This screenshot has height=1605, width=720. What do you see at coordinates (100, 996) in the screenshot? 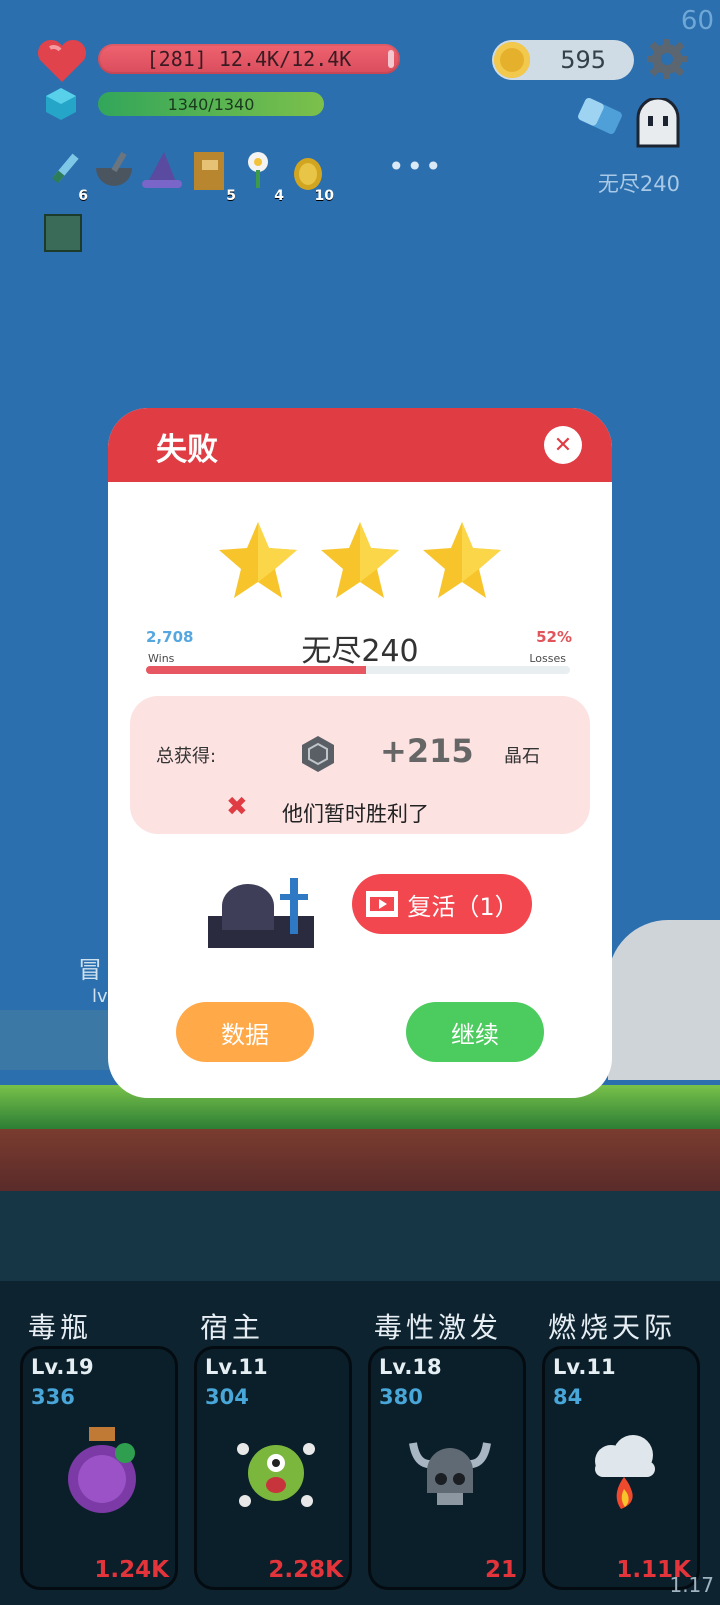
I see `background-sub-label: lv` at bounding box center [100, 996].